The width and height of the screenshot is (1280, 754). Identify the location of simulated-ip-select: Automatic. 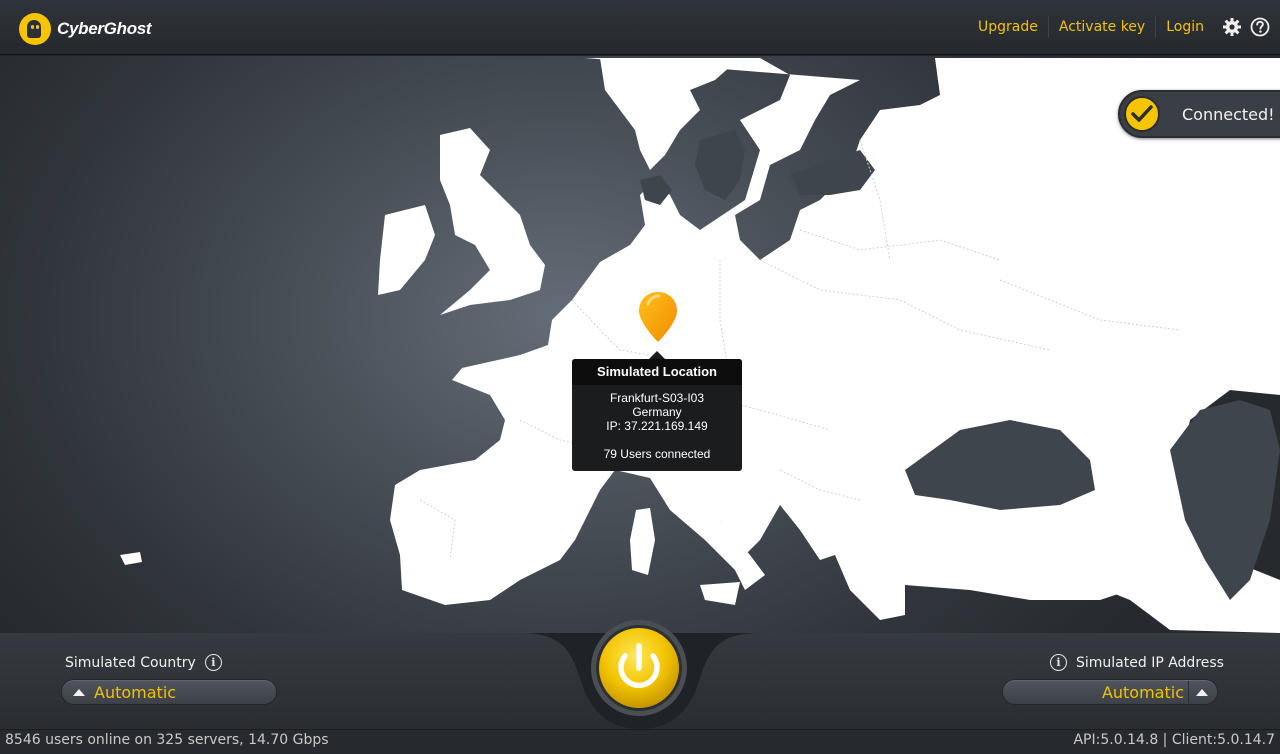
(1110, 692).